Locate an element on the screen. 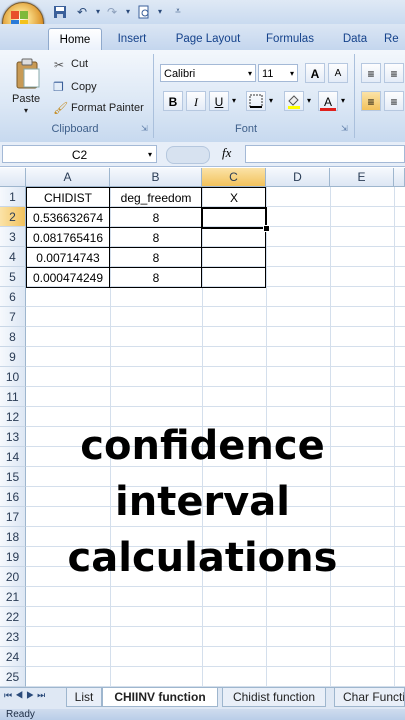 The height and width of the screenshot is (720, 405). cell-a4: 0.00714743 is located at coordinates (68, 258).